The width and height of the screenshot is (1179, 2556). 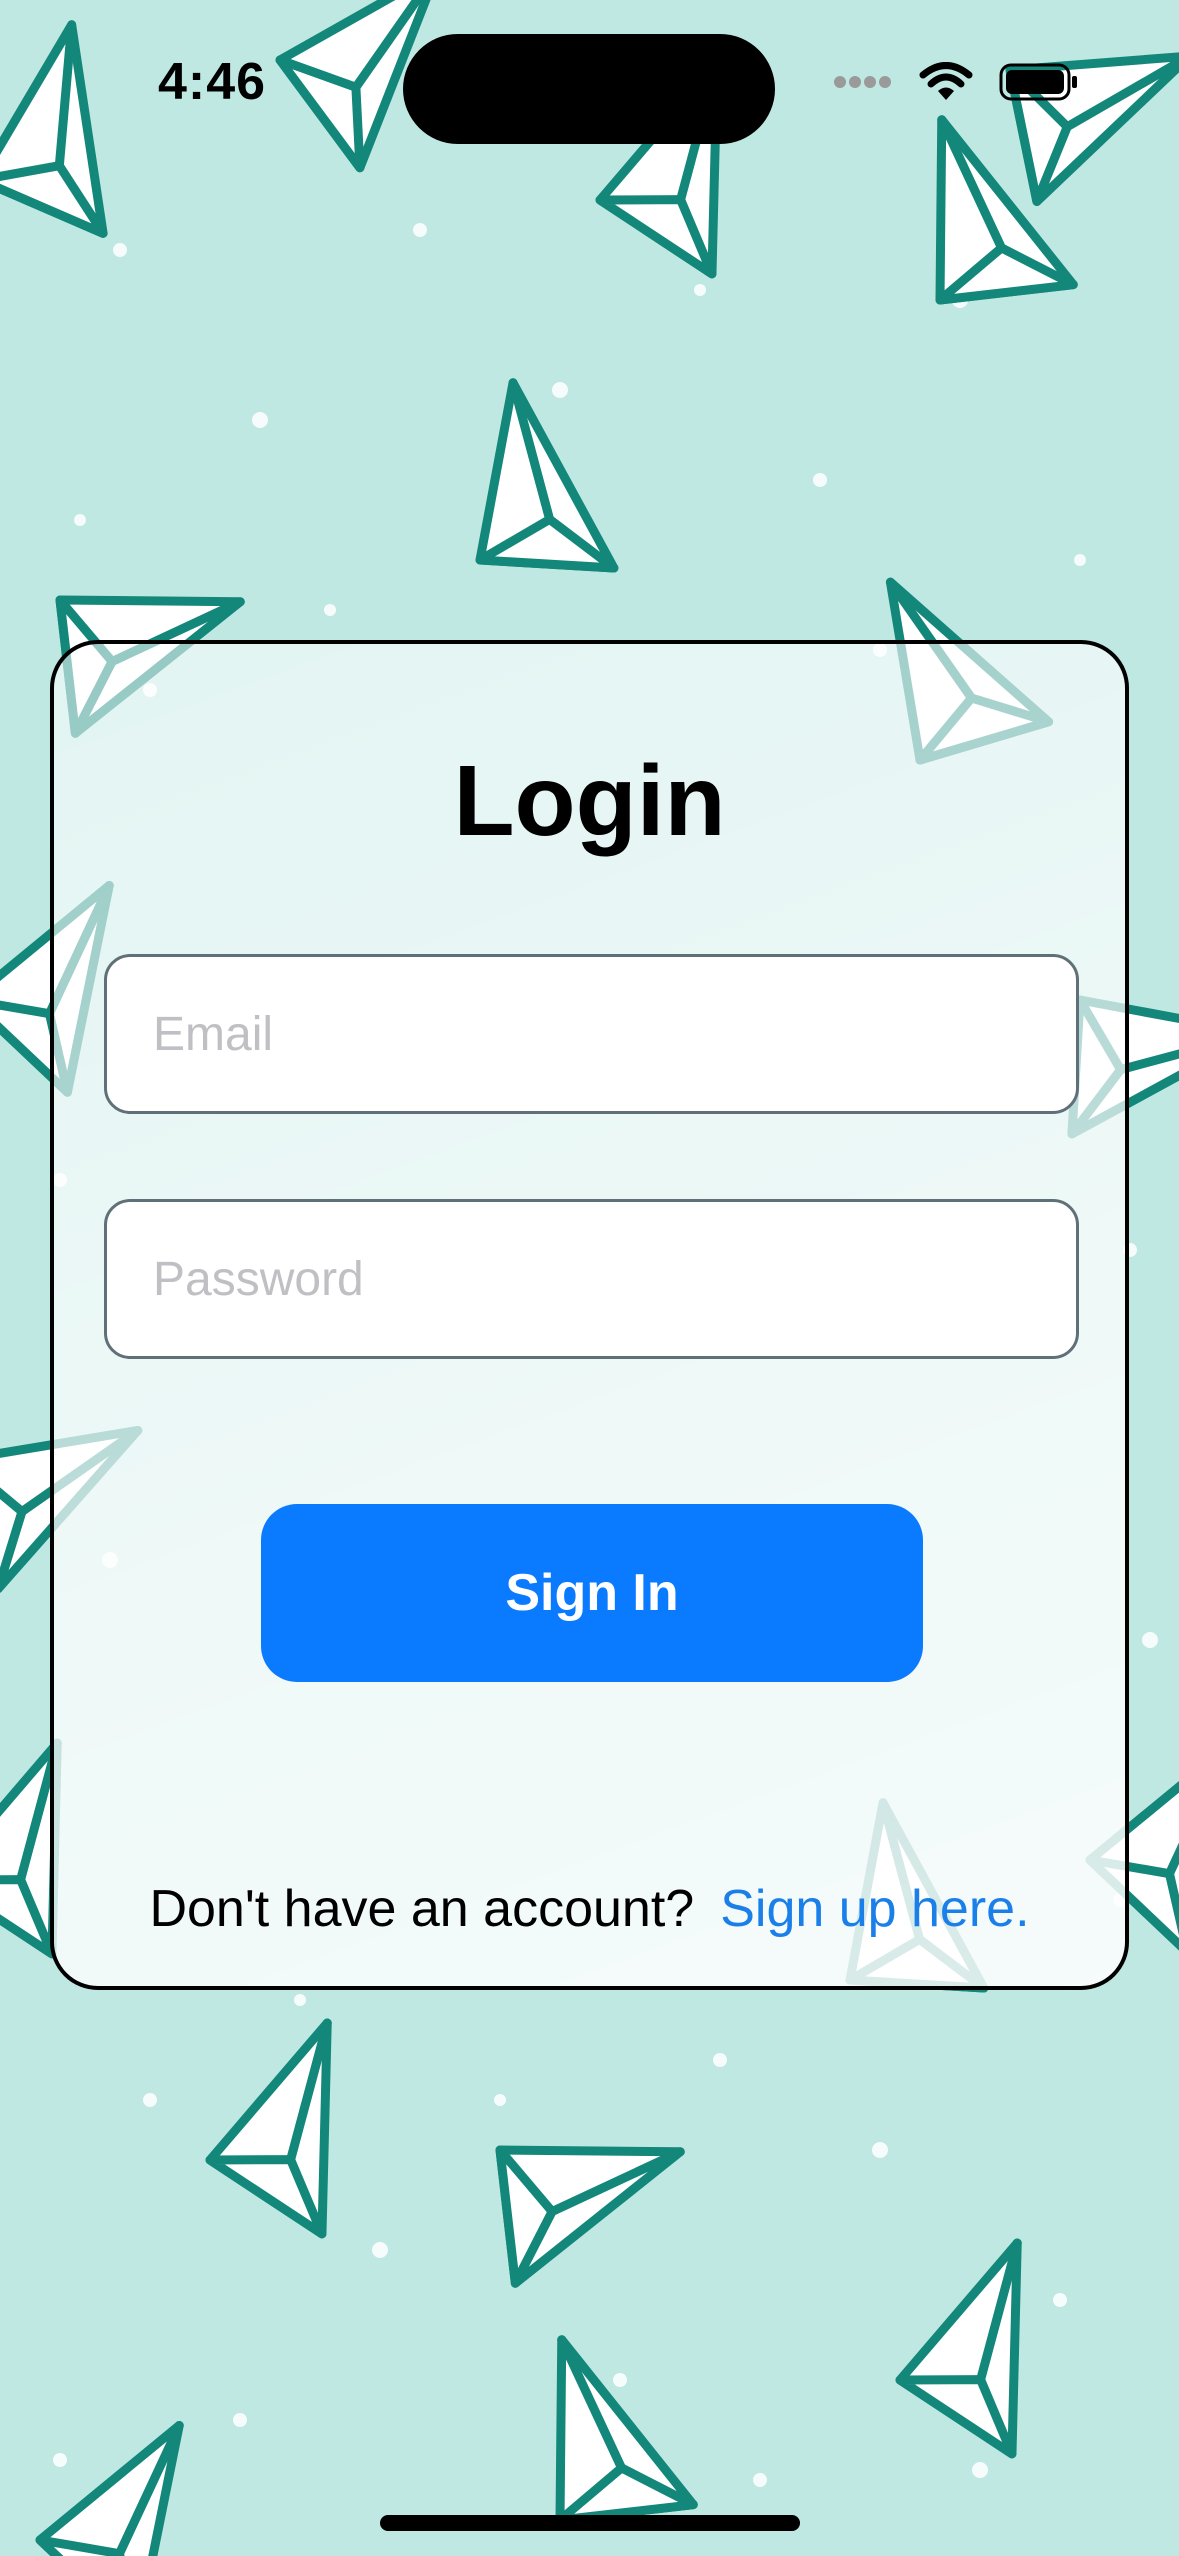 What do you see at coordinates (874, 1909) in the screenshot?
I see `signup-link: Sign up here.` at bounding box center [874, 1909].